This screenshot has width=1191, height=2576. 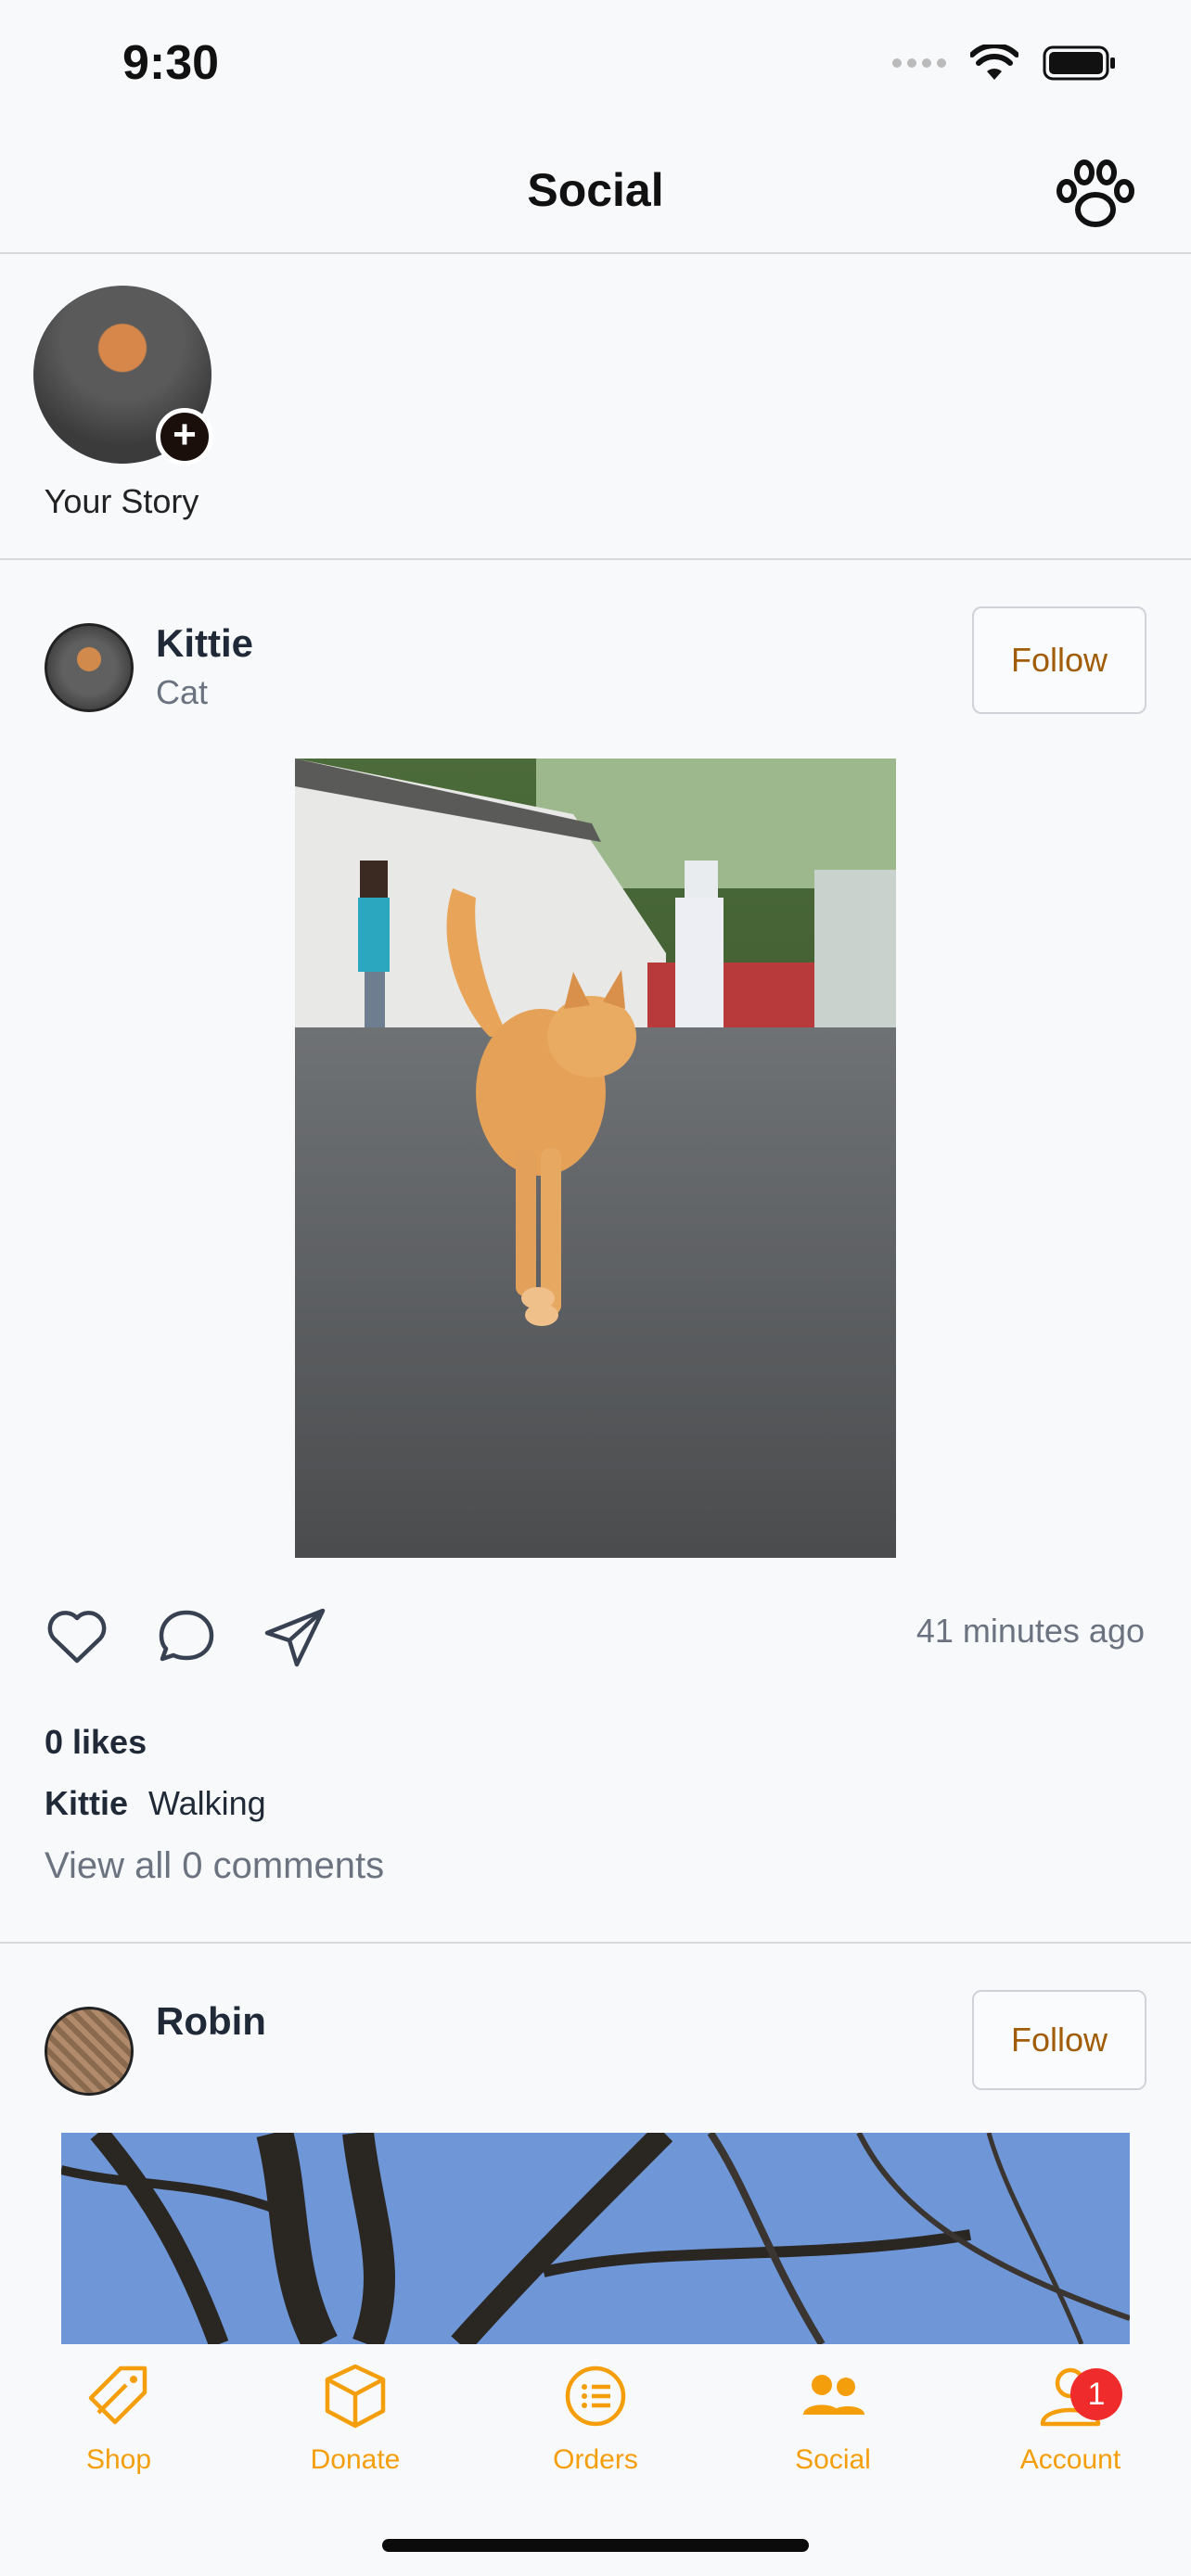 I want to click on post-author-name: Kittie, so click(x=204, y=643).